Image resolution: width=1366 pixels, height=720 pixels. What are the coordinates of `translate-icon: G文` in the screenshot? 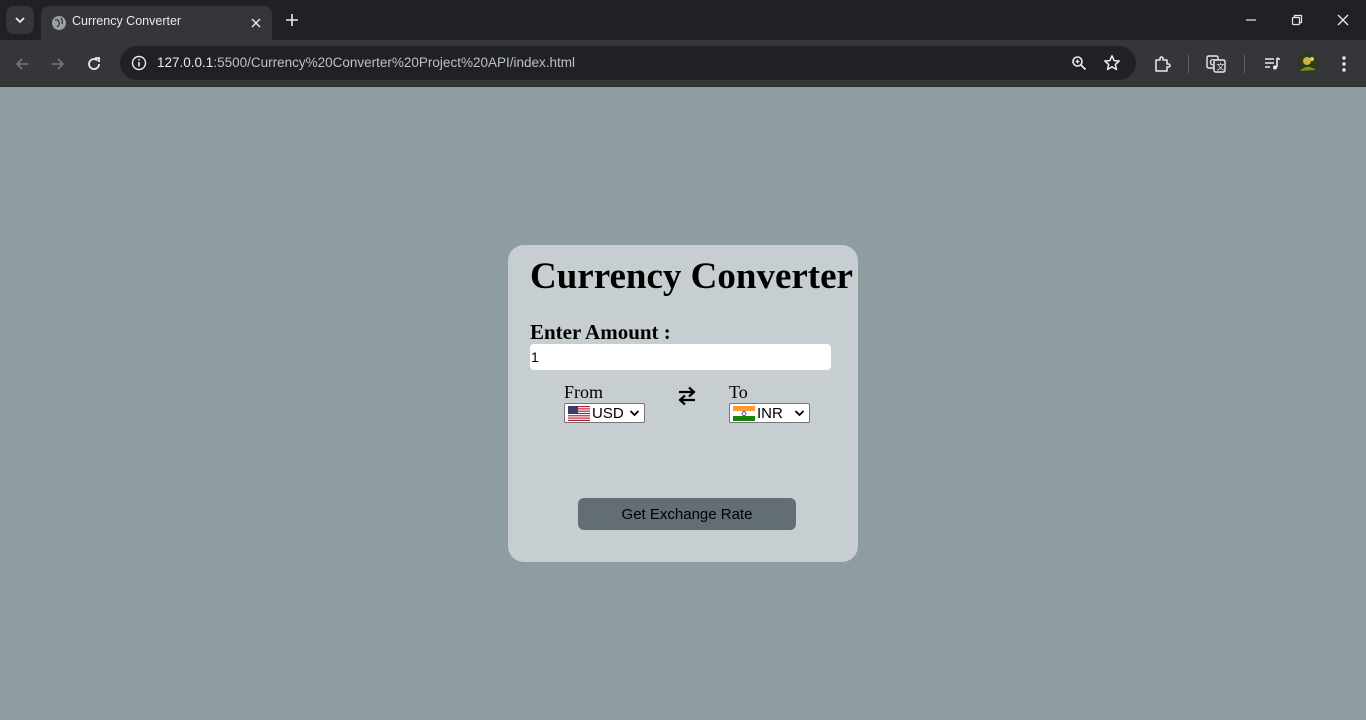 It's located at (1216, 64).